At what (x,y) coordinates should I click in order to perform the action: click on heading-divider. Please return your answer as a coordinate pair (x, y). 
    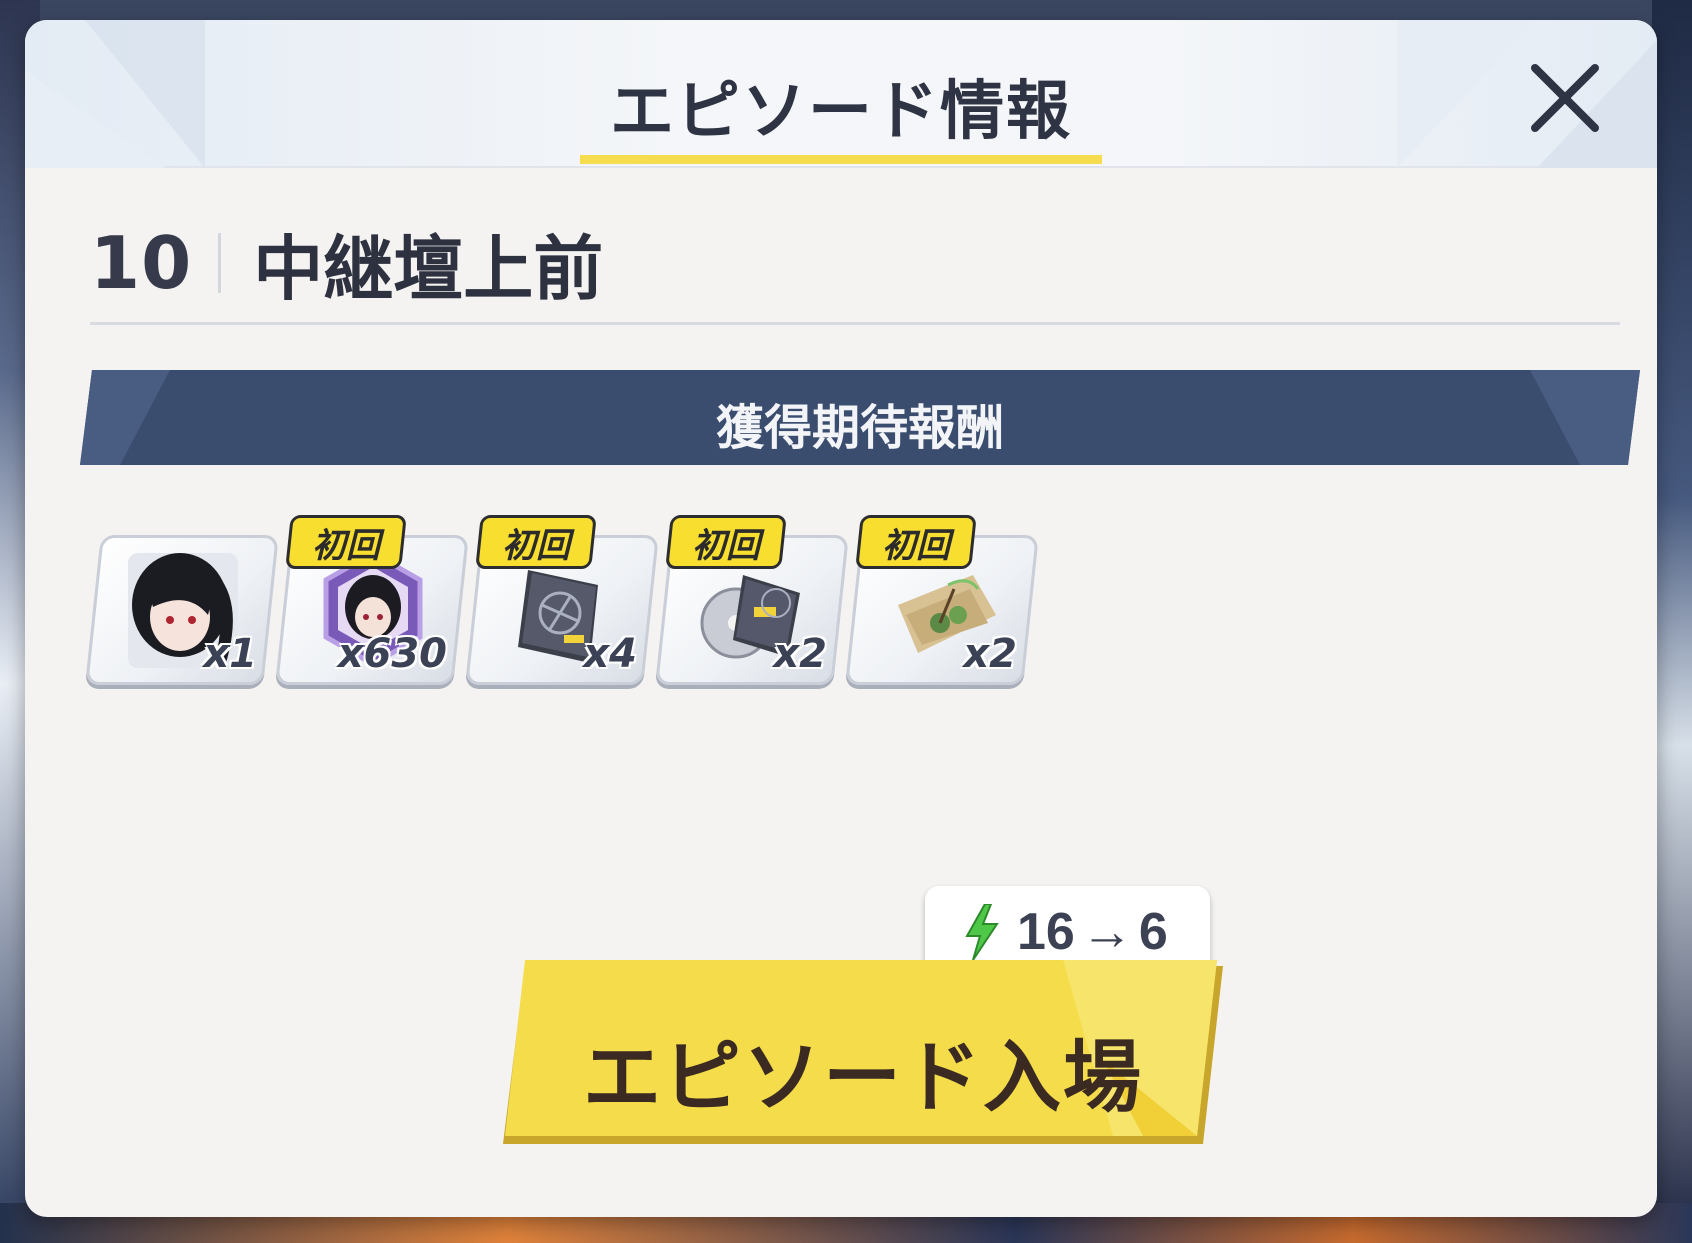
    Looking at the image, I should click on (855, 323).